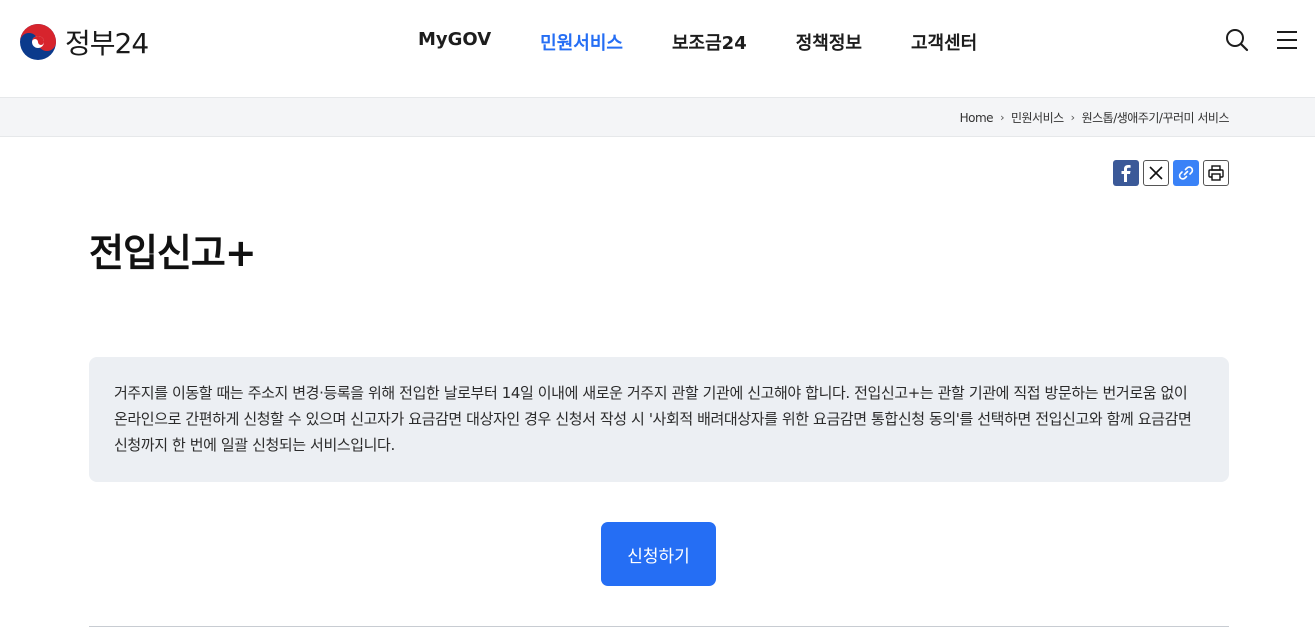 The image size is (1315, 637). What do you see at coordinates (454, 42) in the screenshot?
I see `nav-item-mygov: MyGOV` at bounding box center [454, 42].